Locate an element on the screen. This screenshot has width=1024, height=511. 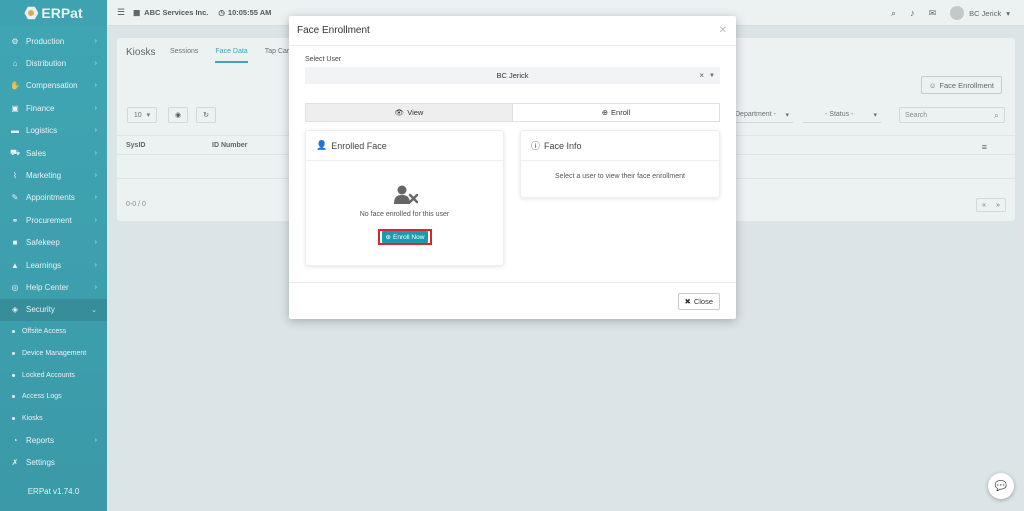
user-icon: 👤 is located at coordinates (322, 145).